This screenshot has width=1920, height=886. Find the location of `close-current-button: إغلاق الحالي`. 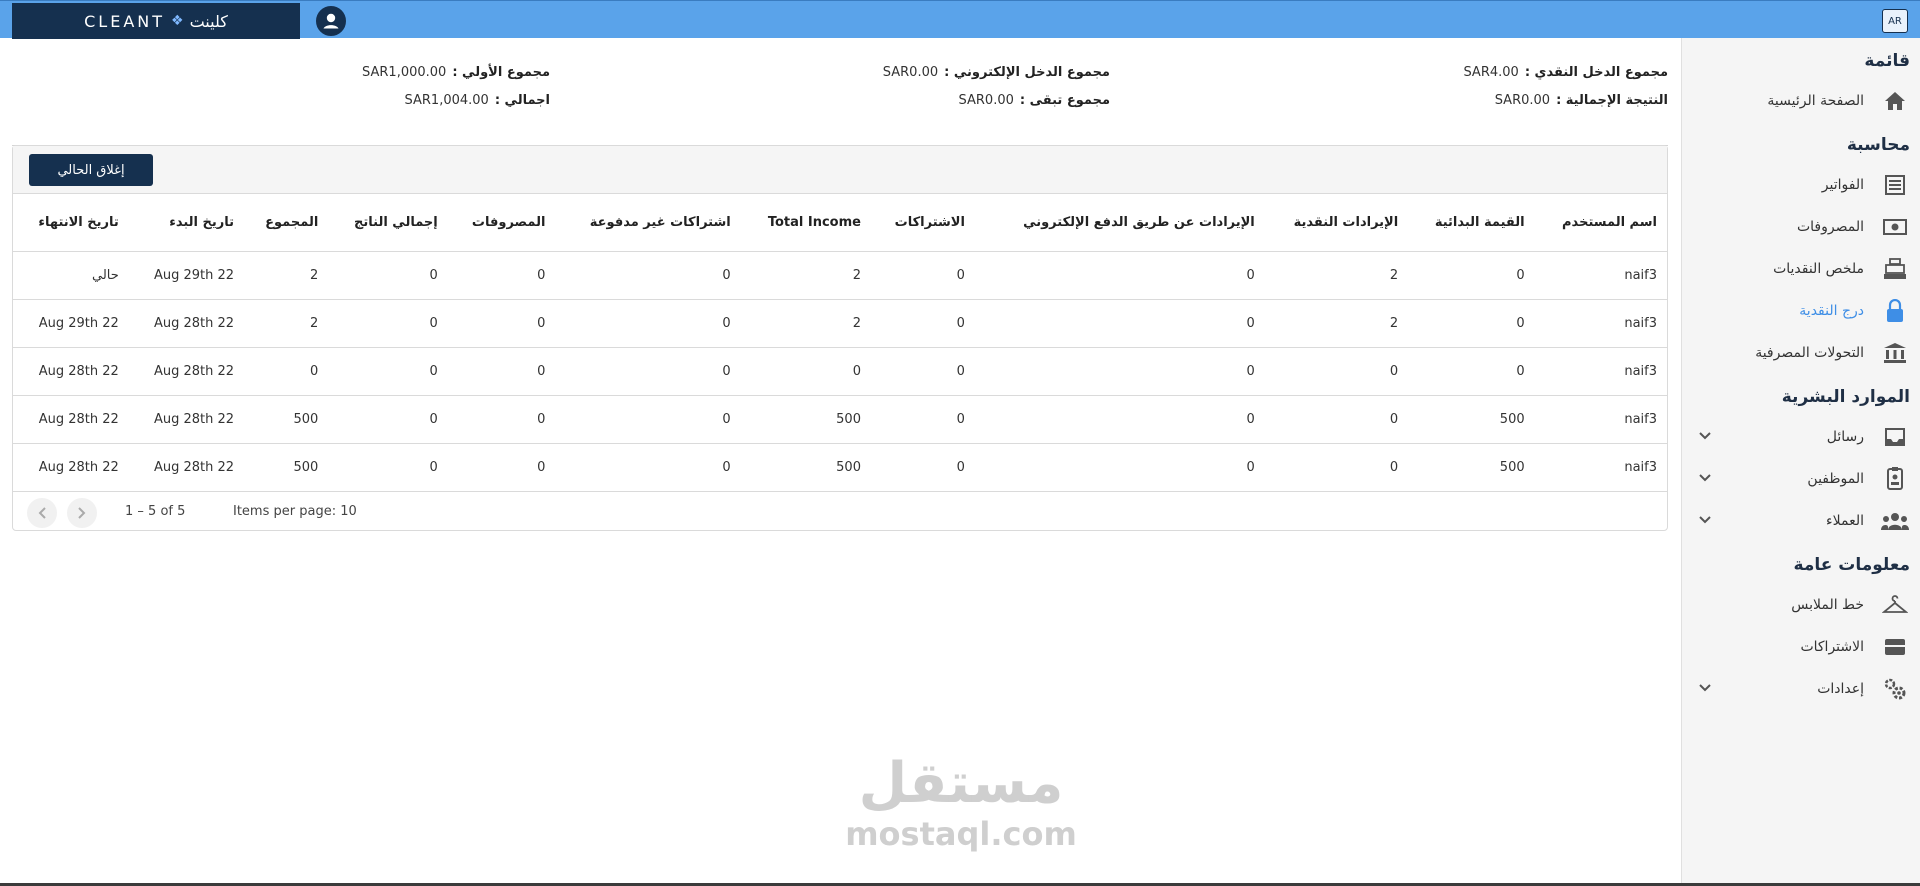

close-current-button: إغلاق الحالي is located at coordinates (91, 170).